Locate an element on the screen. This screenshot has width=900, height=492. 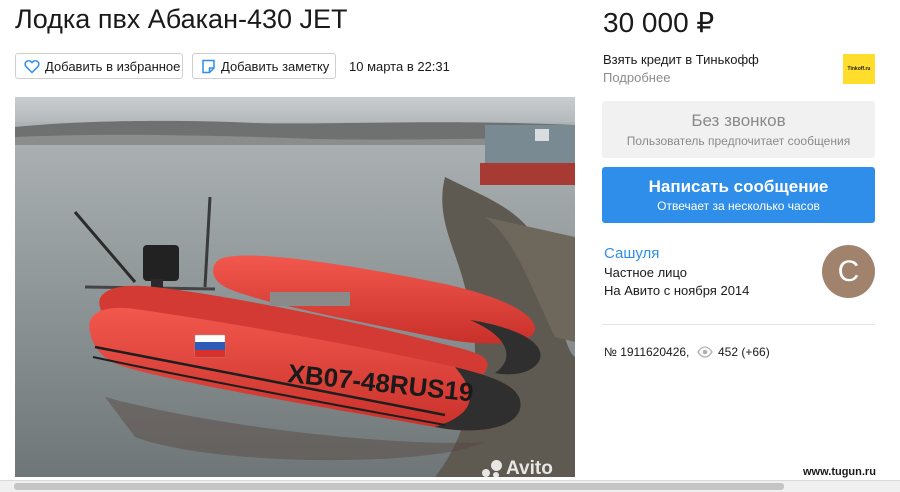
scrollbar-thumb is located at coordinates (399, 486).